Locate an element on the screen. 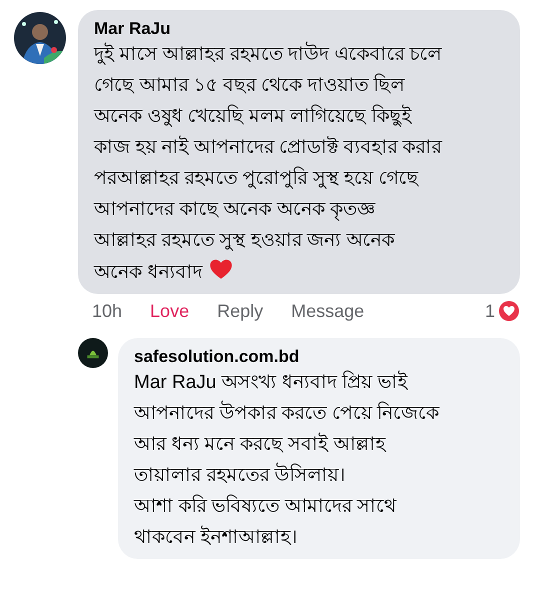 This screenshot has width=536, height=590. heart-reaction-icon is located at coordinates (509, 311).